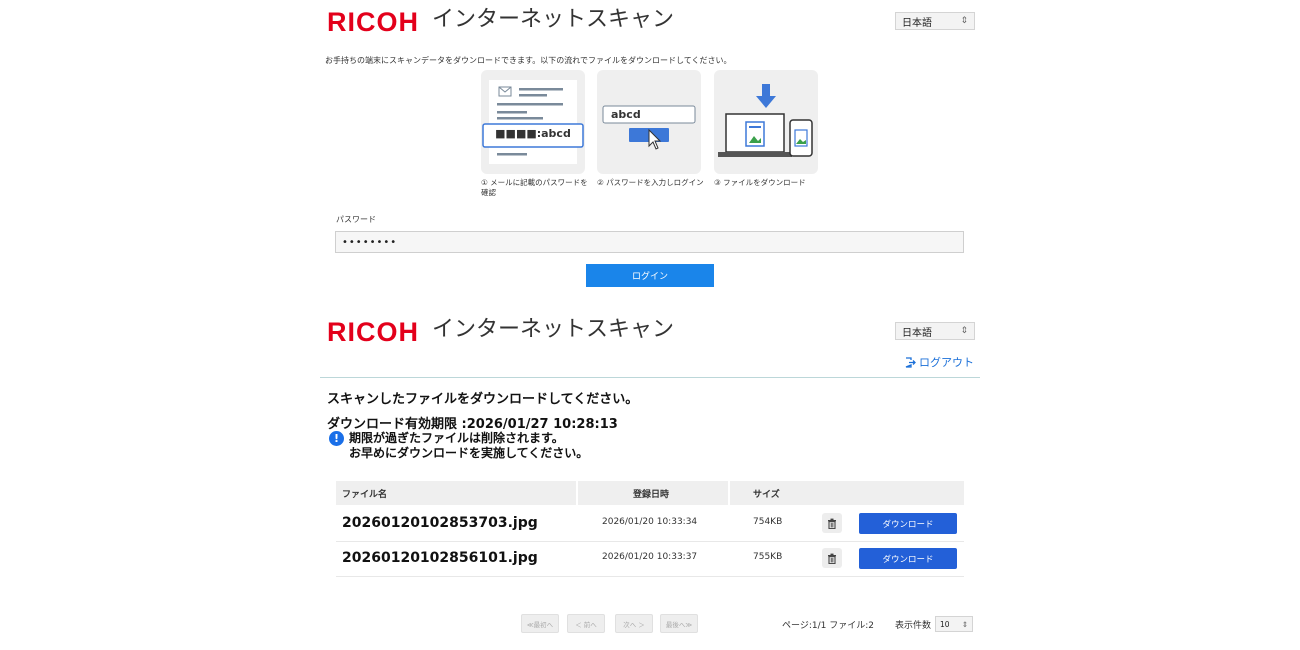 Image resolution: width=1300 pixels, height=650 pixels. I want to click on step-2-caption: ② パスワードを入力しログイン, so click(650, 182).